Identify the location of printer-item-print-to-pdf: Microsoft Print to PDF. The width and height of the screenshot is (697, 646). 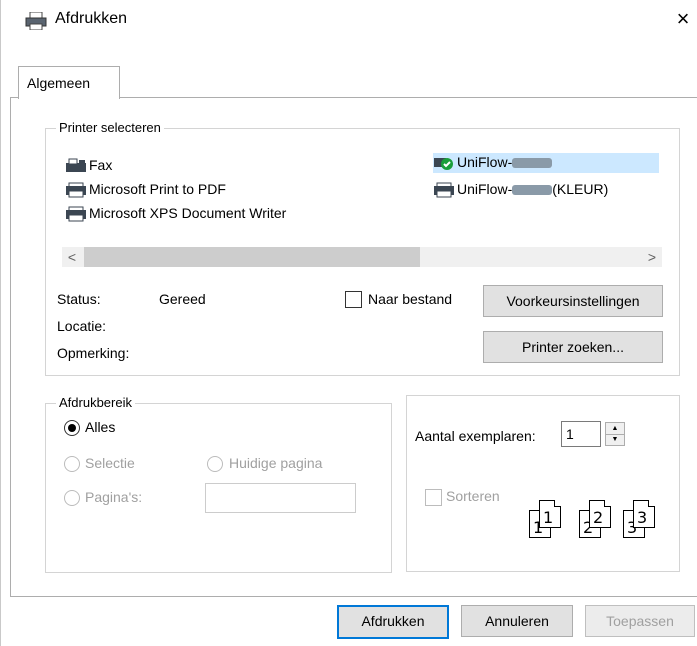
(180, 191).